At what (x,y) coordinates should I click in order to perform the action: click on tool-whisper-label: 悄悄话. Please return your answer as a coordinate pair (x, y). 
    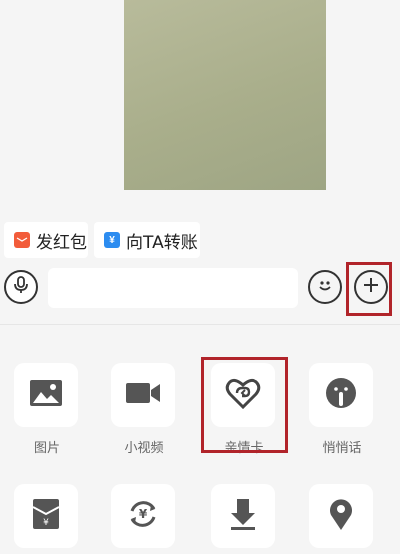
    Looking at the image, I should click on (342, 448).